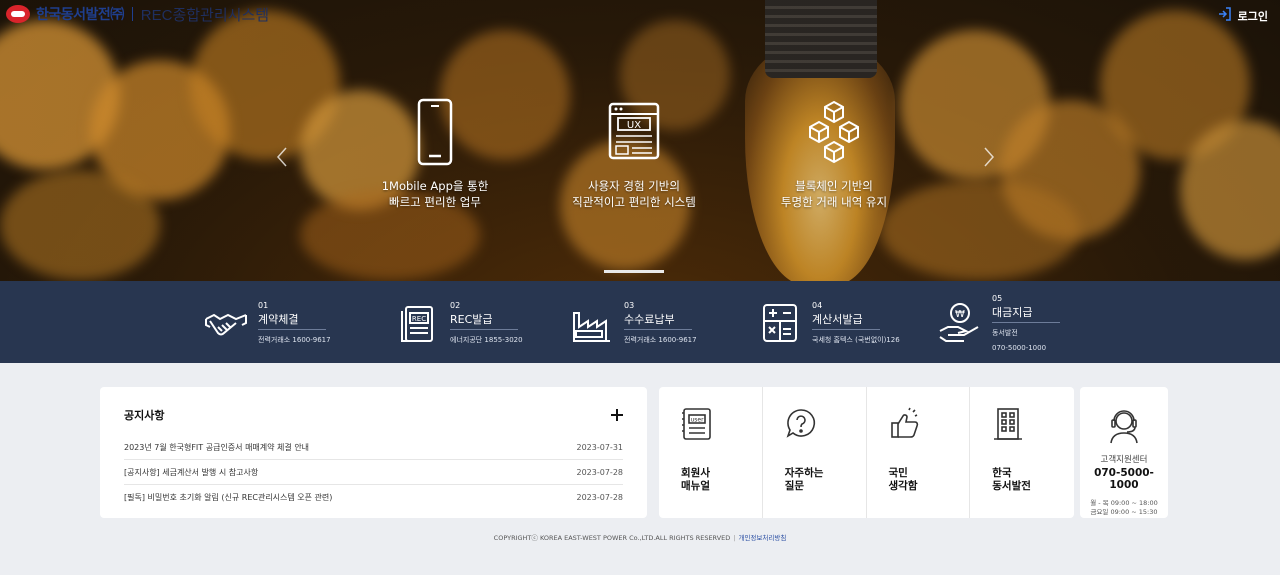 This screenshot has width=1280, height=575. Describe the element at coordinates (592, 323) in the screenshot. I see `factory-icon` at that location.